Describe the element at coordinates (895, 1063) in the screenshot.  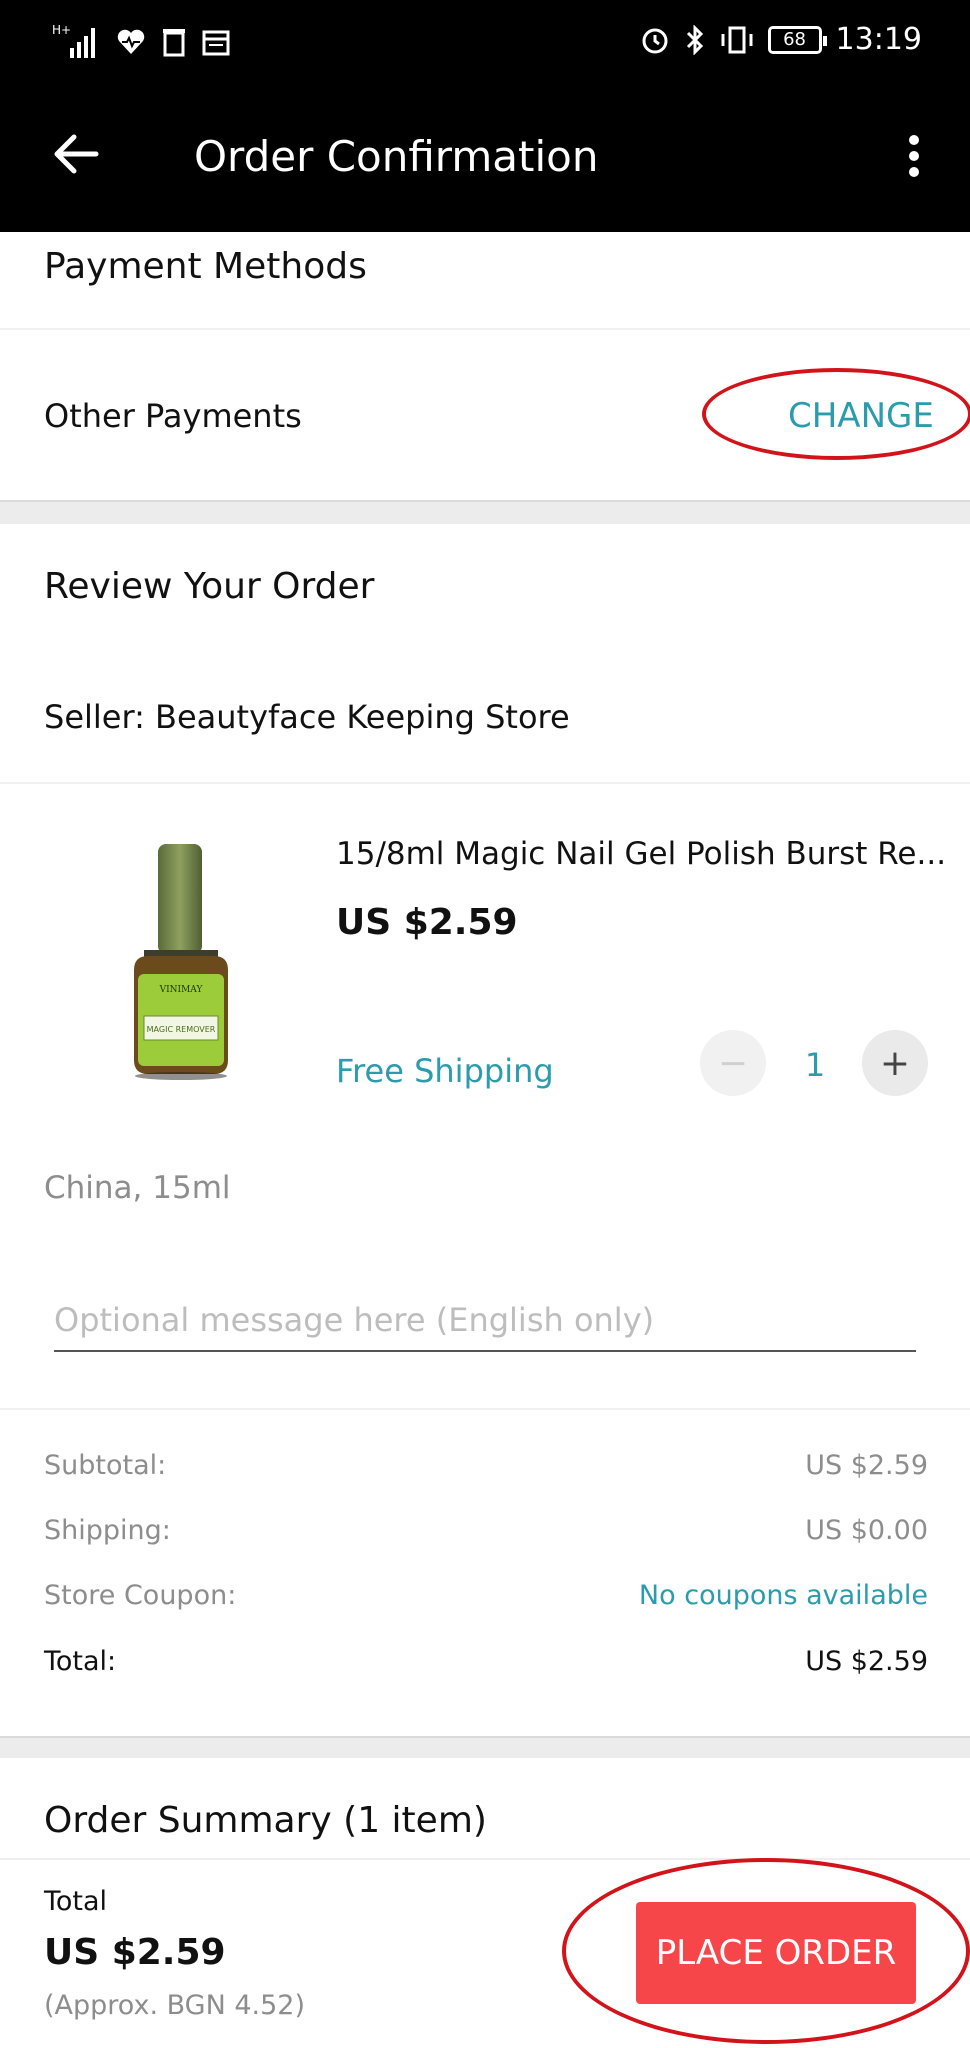
I see `quantity-increase-button: +` at that location.